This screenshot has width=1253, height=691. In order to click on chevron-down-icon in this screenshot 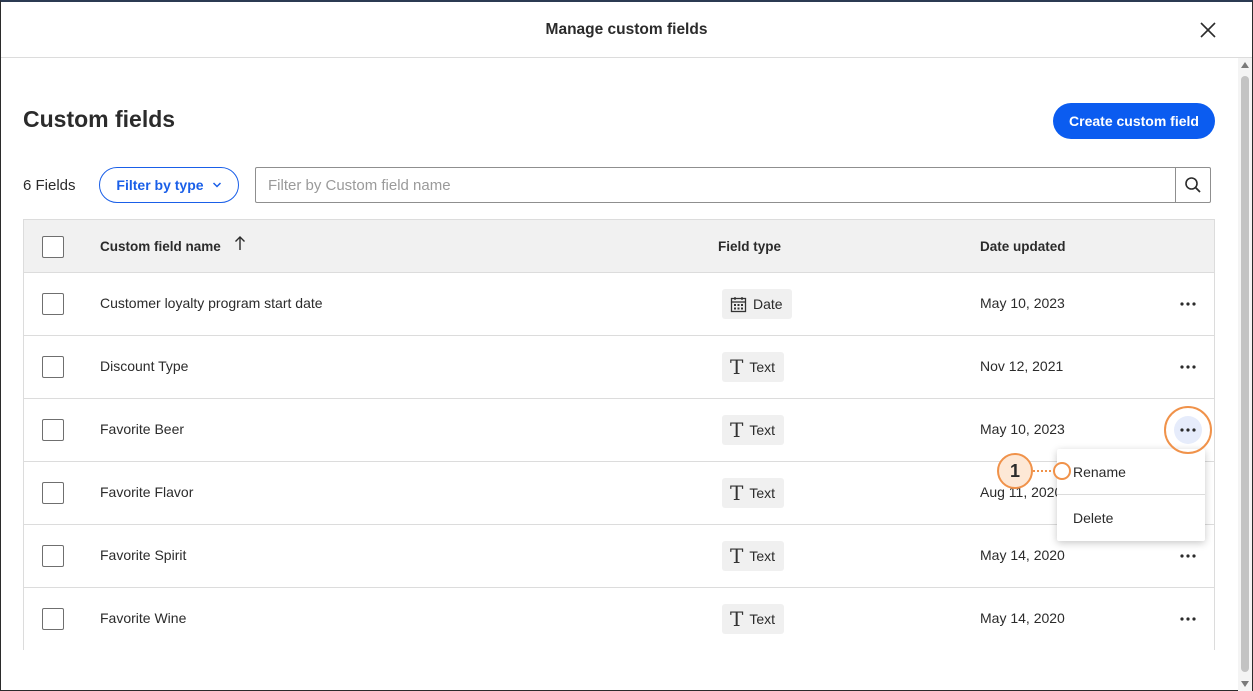, I will do `click(216, 185)`.